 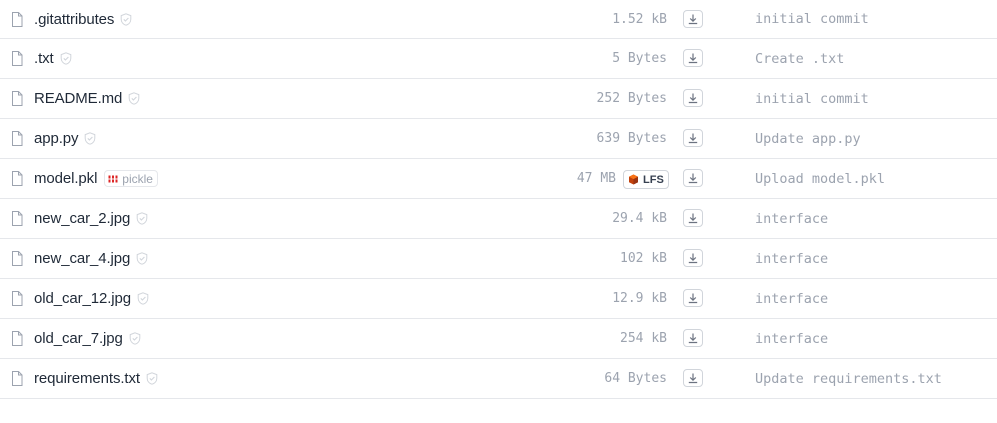 I want to click on file-row: new_car_4.jpg 102 kB interface, so click(x=498, y=259).